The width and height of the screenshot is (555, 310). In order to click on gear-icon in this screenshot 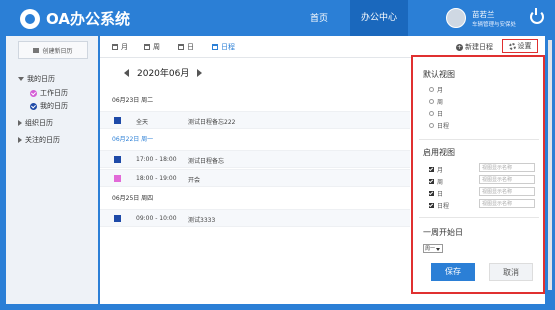, I will do `click(512, 46)`.